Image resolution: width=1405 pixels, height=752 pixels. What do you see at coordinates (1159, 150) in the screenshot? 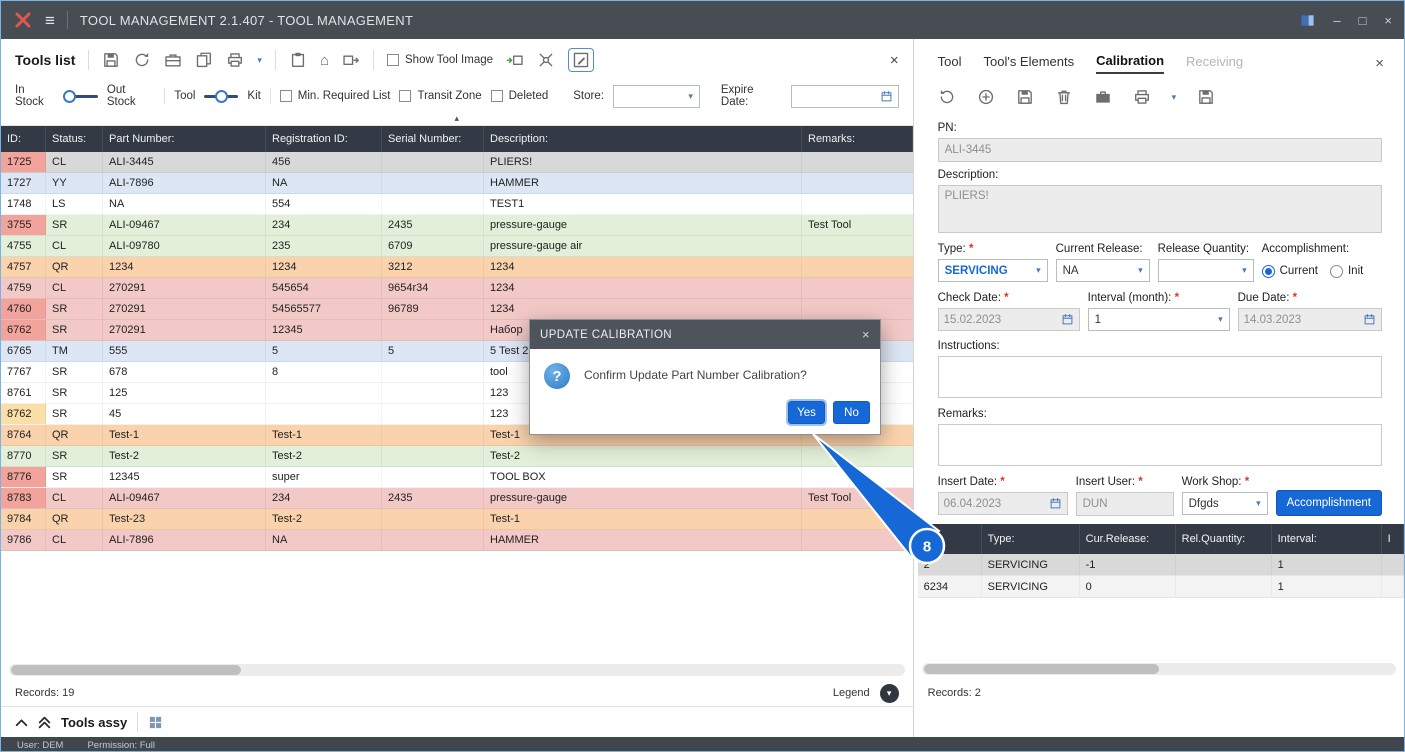
I see `pn-field` at bounding box center [1159, 150].